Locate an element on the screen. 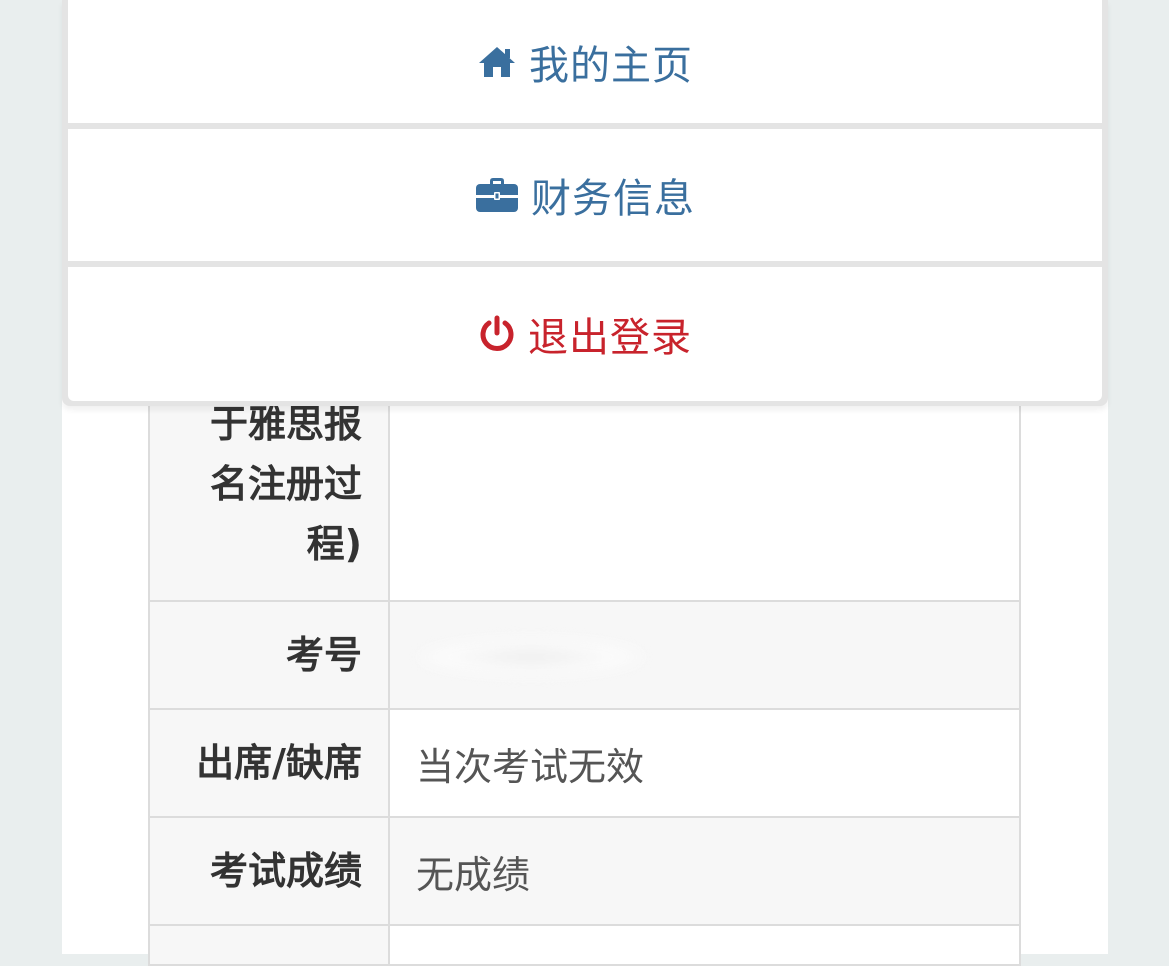  row-label: 于雅思报名注册过程) is located at coordinates (285, 484).